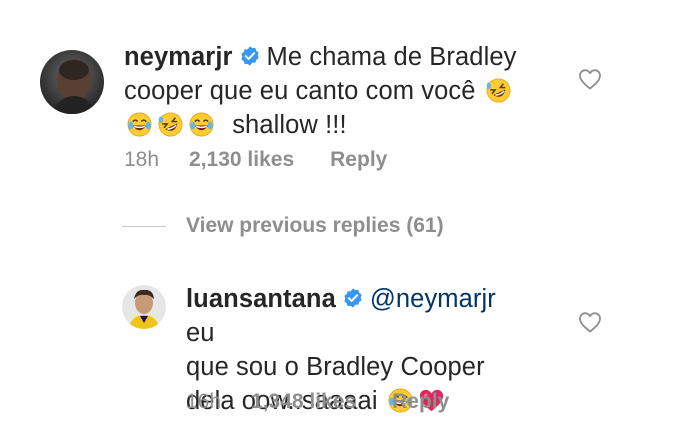  What do you see at coordinates (391, 57) in the screenshot?
I see `comment-text-line1: Me chama de Bradley` at bounding box center [391, 57].